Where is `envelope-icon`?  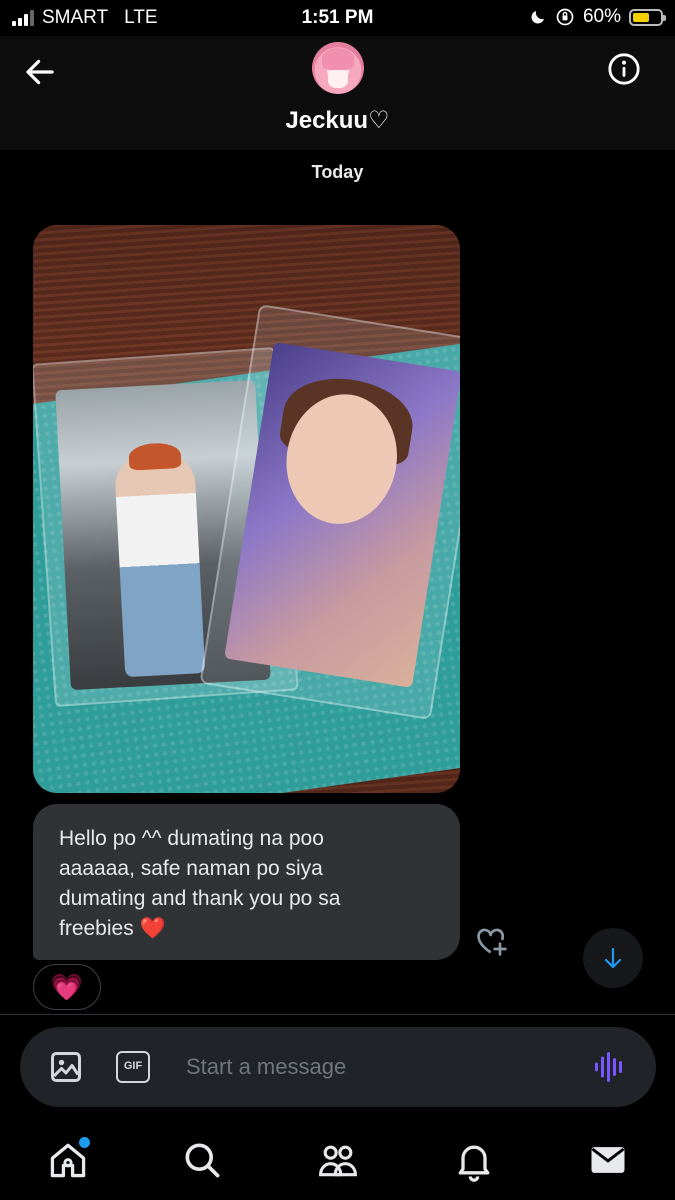
envelope-icon is located at coordinates (608, 1160).